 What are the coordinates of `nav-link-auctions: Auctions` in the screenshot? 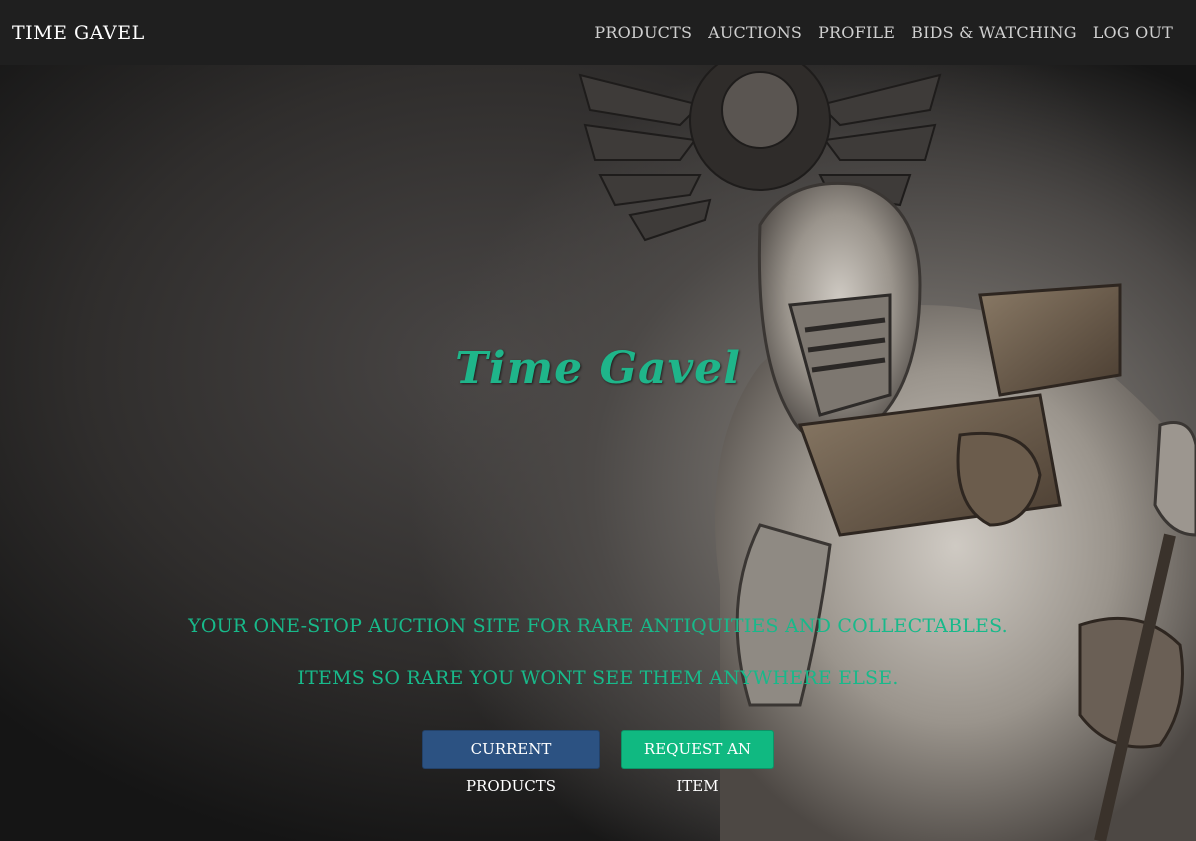 It's located at (755, 32).